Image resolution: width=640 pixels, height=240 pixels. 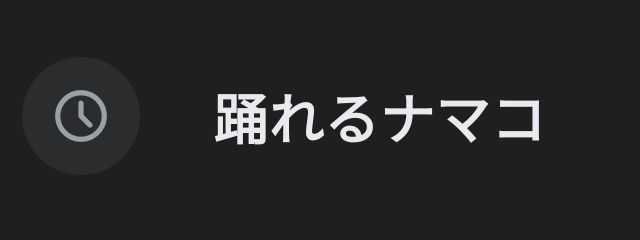 I want to click on history-icon-container, so click(x=81, y=116).